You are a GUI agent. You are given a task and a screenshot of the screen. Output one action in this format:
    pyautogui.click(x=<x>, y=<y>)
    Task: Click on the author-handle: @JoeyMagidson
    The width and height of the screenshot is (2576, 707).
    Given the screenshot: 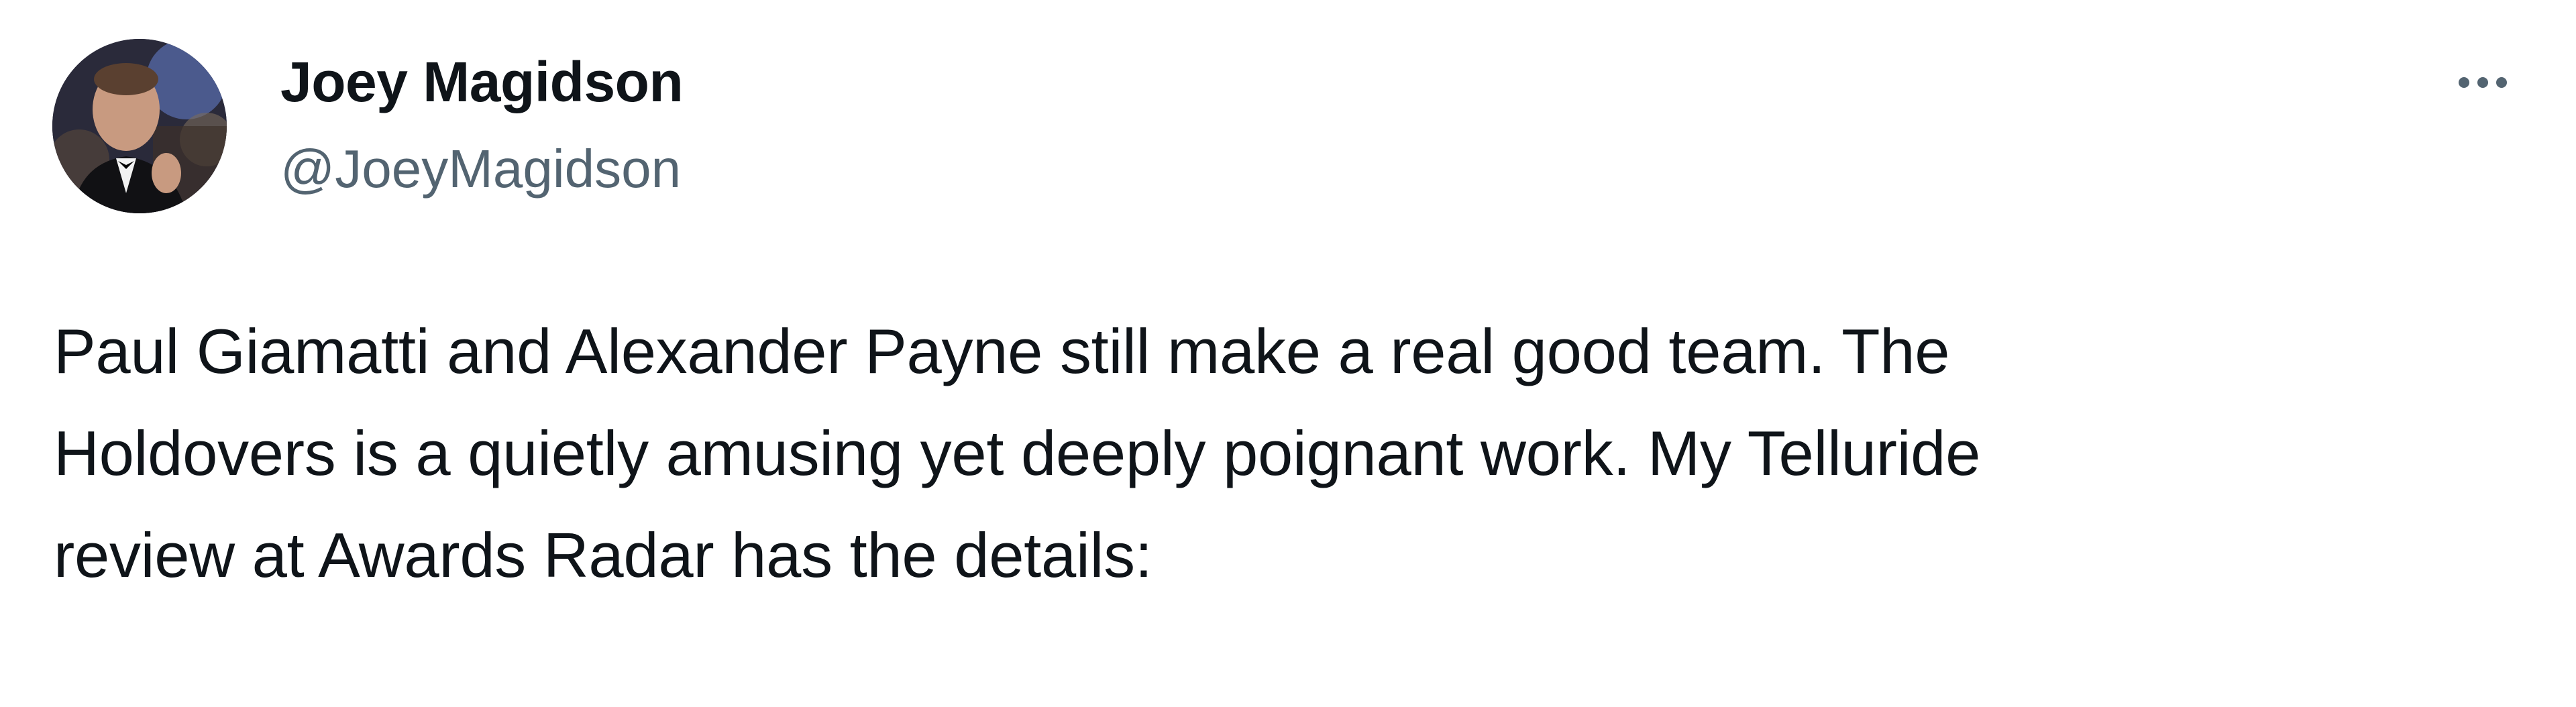 What is the action you would take?
    pyautogui.click(x=480, y=169)
    